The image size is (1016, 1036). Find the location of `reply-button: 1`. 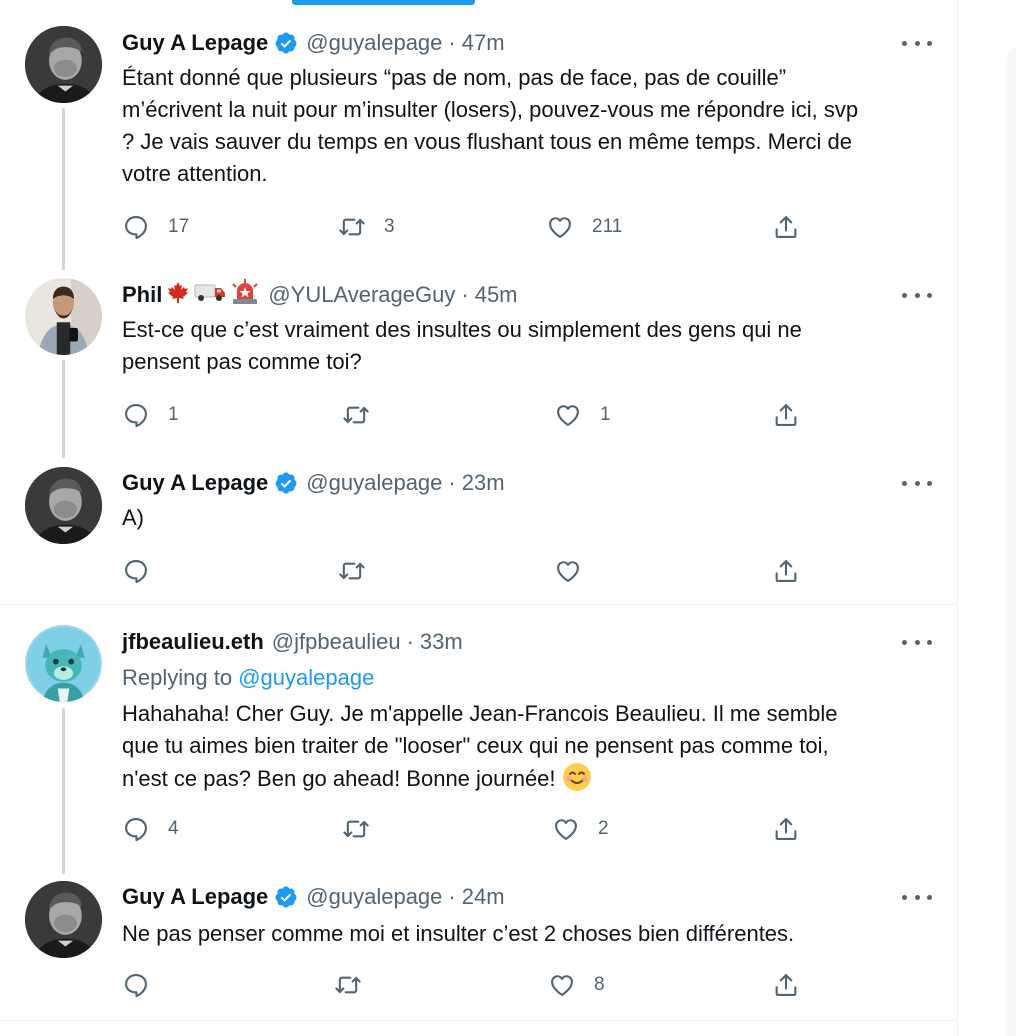

reply-button: 1 is located at coordinates (150, 415).